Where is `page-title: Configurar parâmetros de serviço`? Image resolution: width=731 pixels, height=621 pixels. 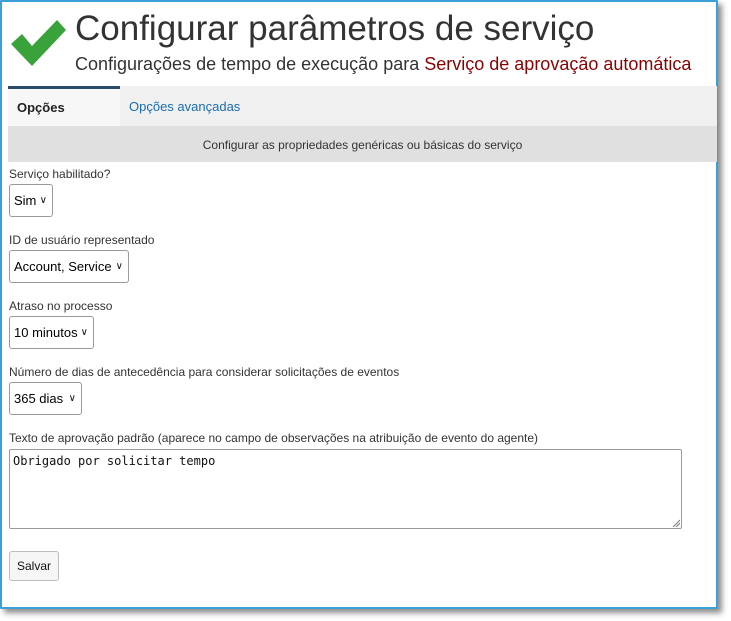
page-title: Configurar parâmetros de serviço is located at coordinates (335, 28).